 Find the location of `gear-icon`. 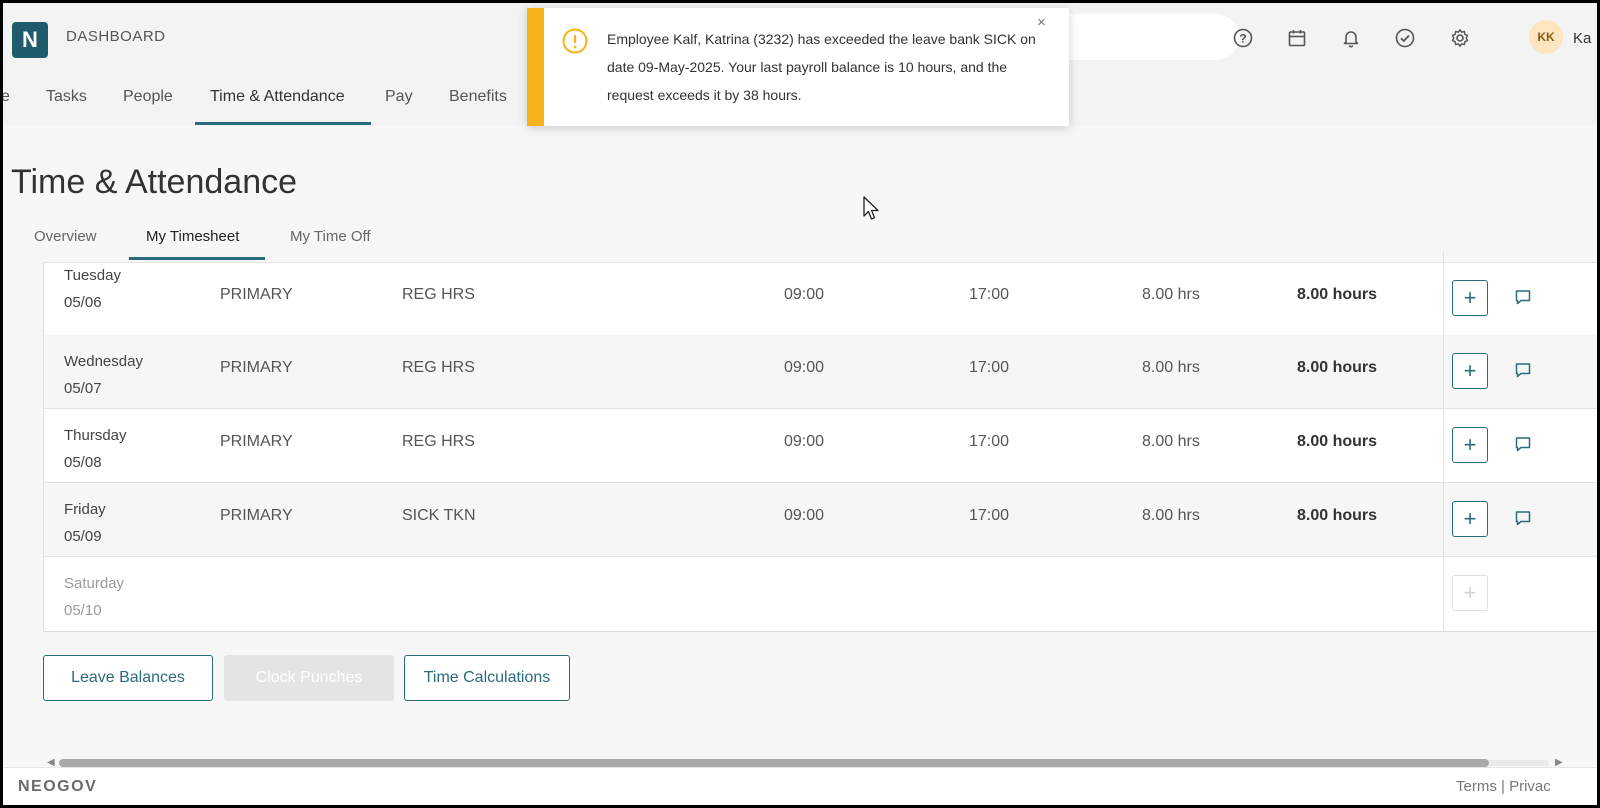

gear-icon is located at coordinates (1460, 38).